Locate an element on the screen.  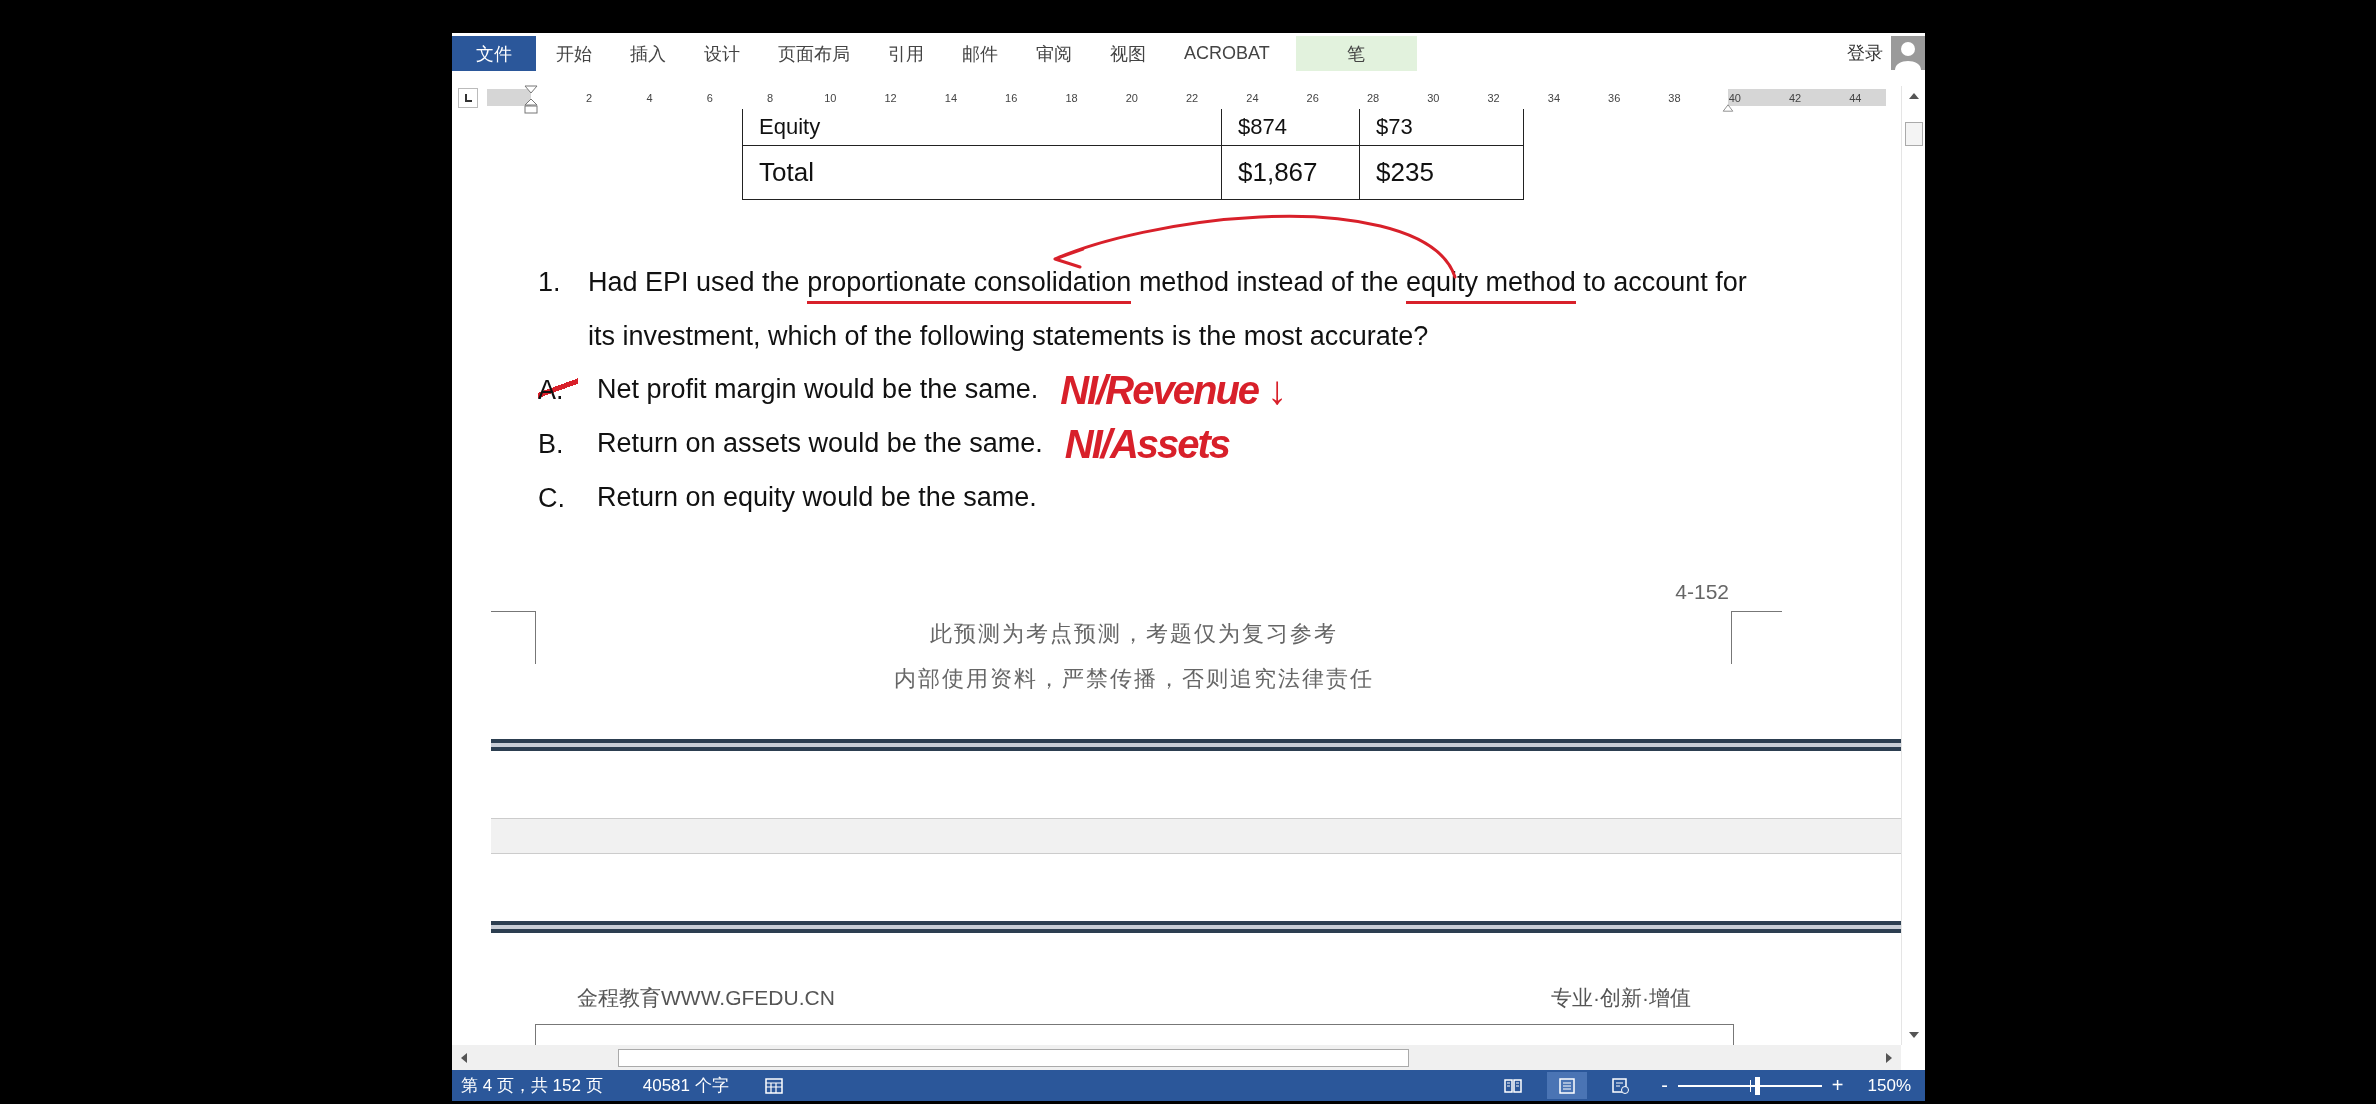
option-letter: B. is located at coordinates (551, 443).